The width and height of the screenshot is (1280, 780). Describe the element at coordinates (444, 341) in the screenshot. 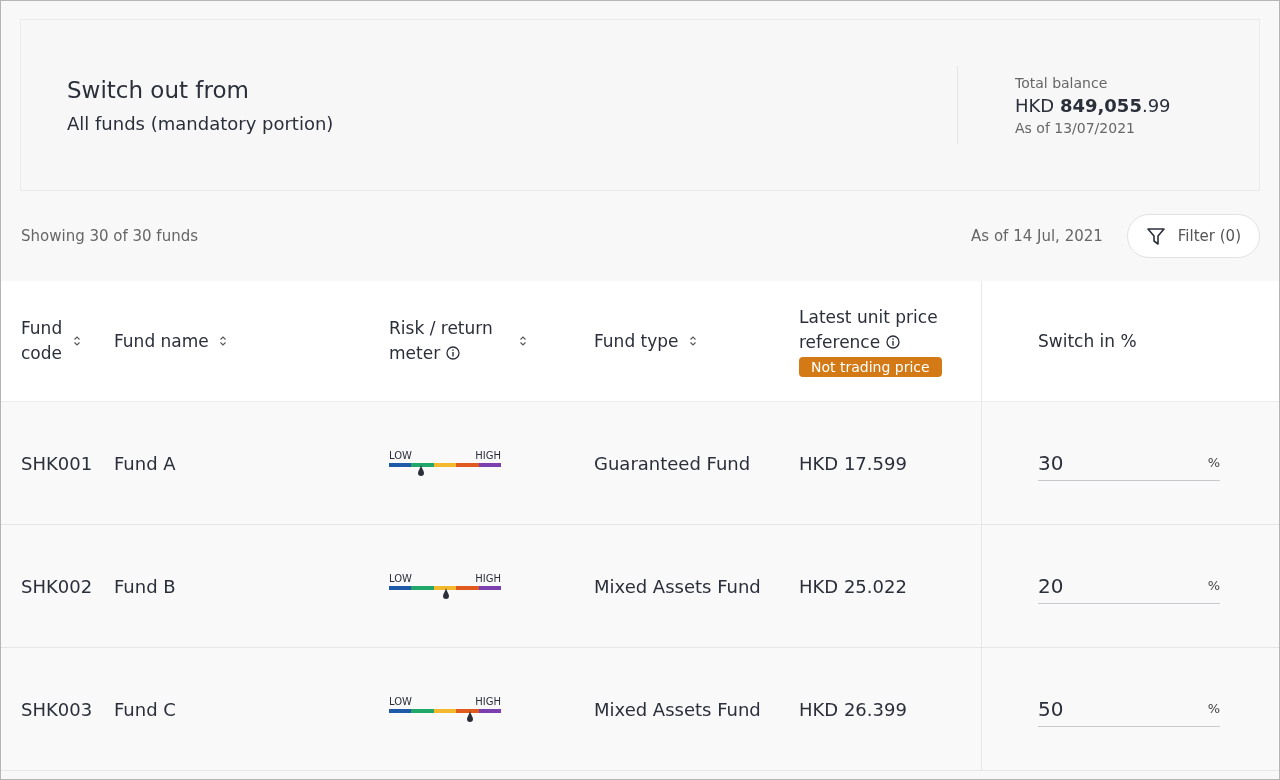

I see `column-header: Risk / return meter` at that location.